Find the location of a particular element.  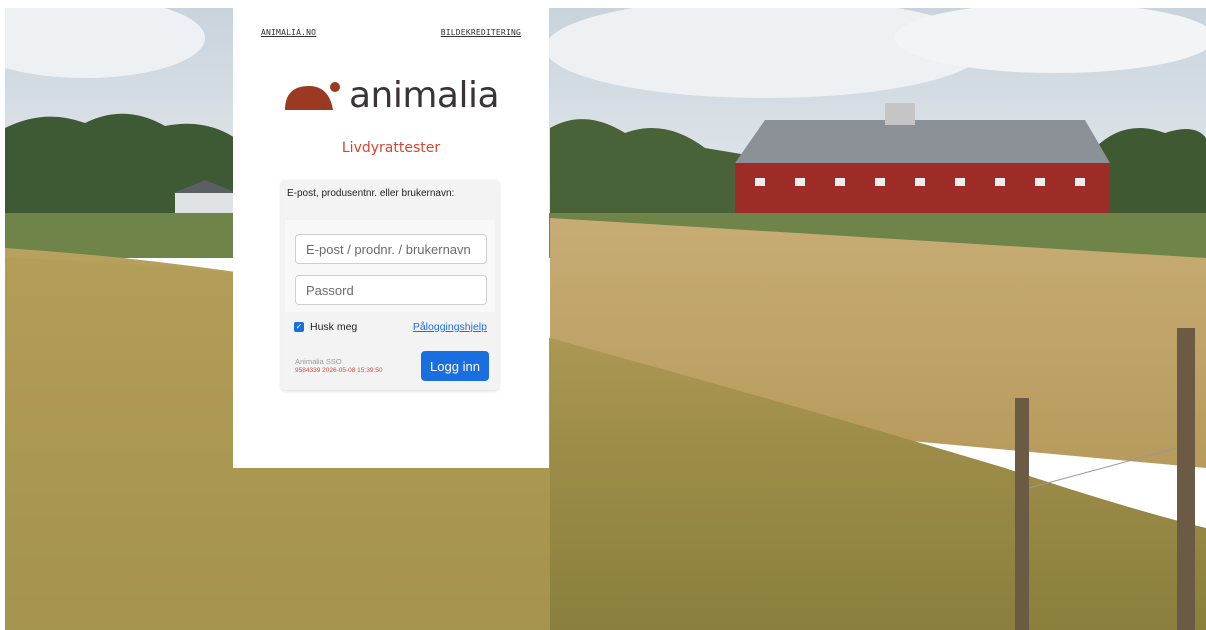

animalia-logo-mark-icon is located at coordinates (312, 95).